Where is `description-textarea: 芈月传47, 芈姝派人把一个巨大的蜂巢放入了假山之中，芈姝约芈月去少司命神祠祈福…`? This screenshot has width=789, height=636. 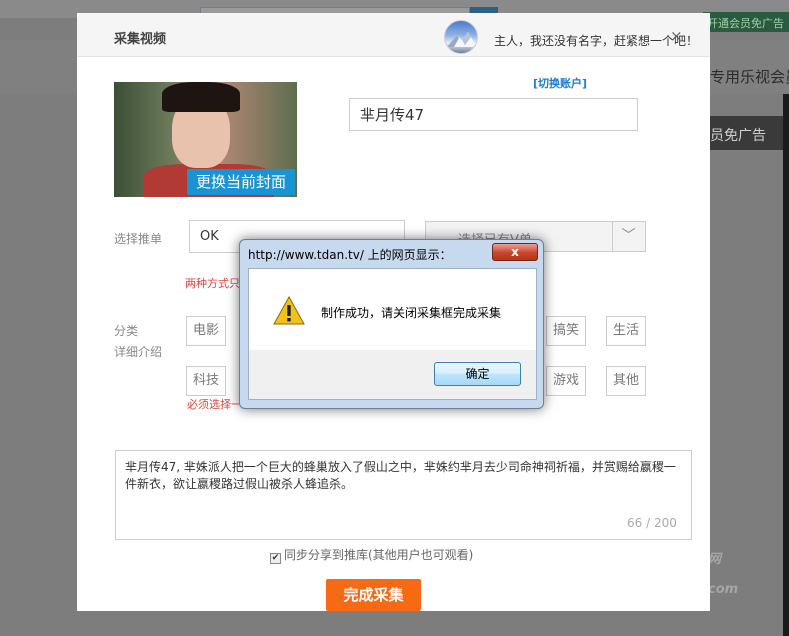
description-textarea: 芈月传47, 芈姝派人把一个巨大的蜂巢放入了假山之中，芈姝约芈月去少司命神祠祈福… is located at coordinates (403, 495).